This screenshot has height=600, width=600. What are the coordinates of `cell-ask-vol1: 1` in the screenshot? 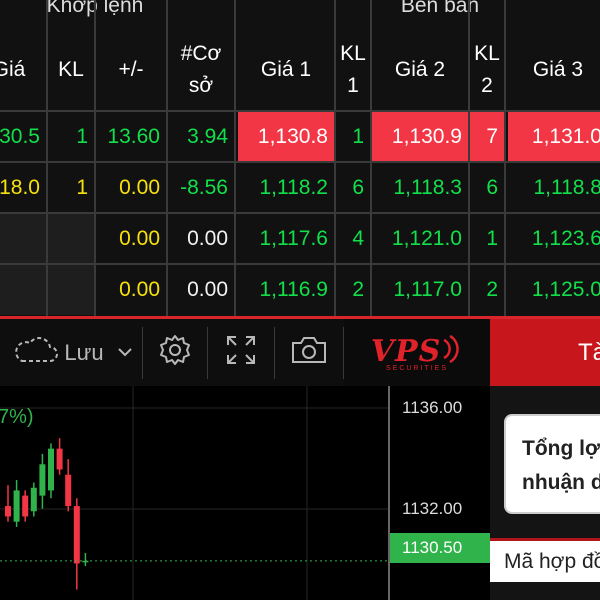 It's located at (358, 136).